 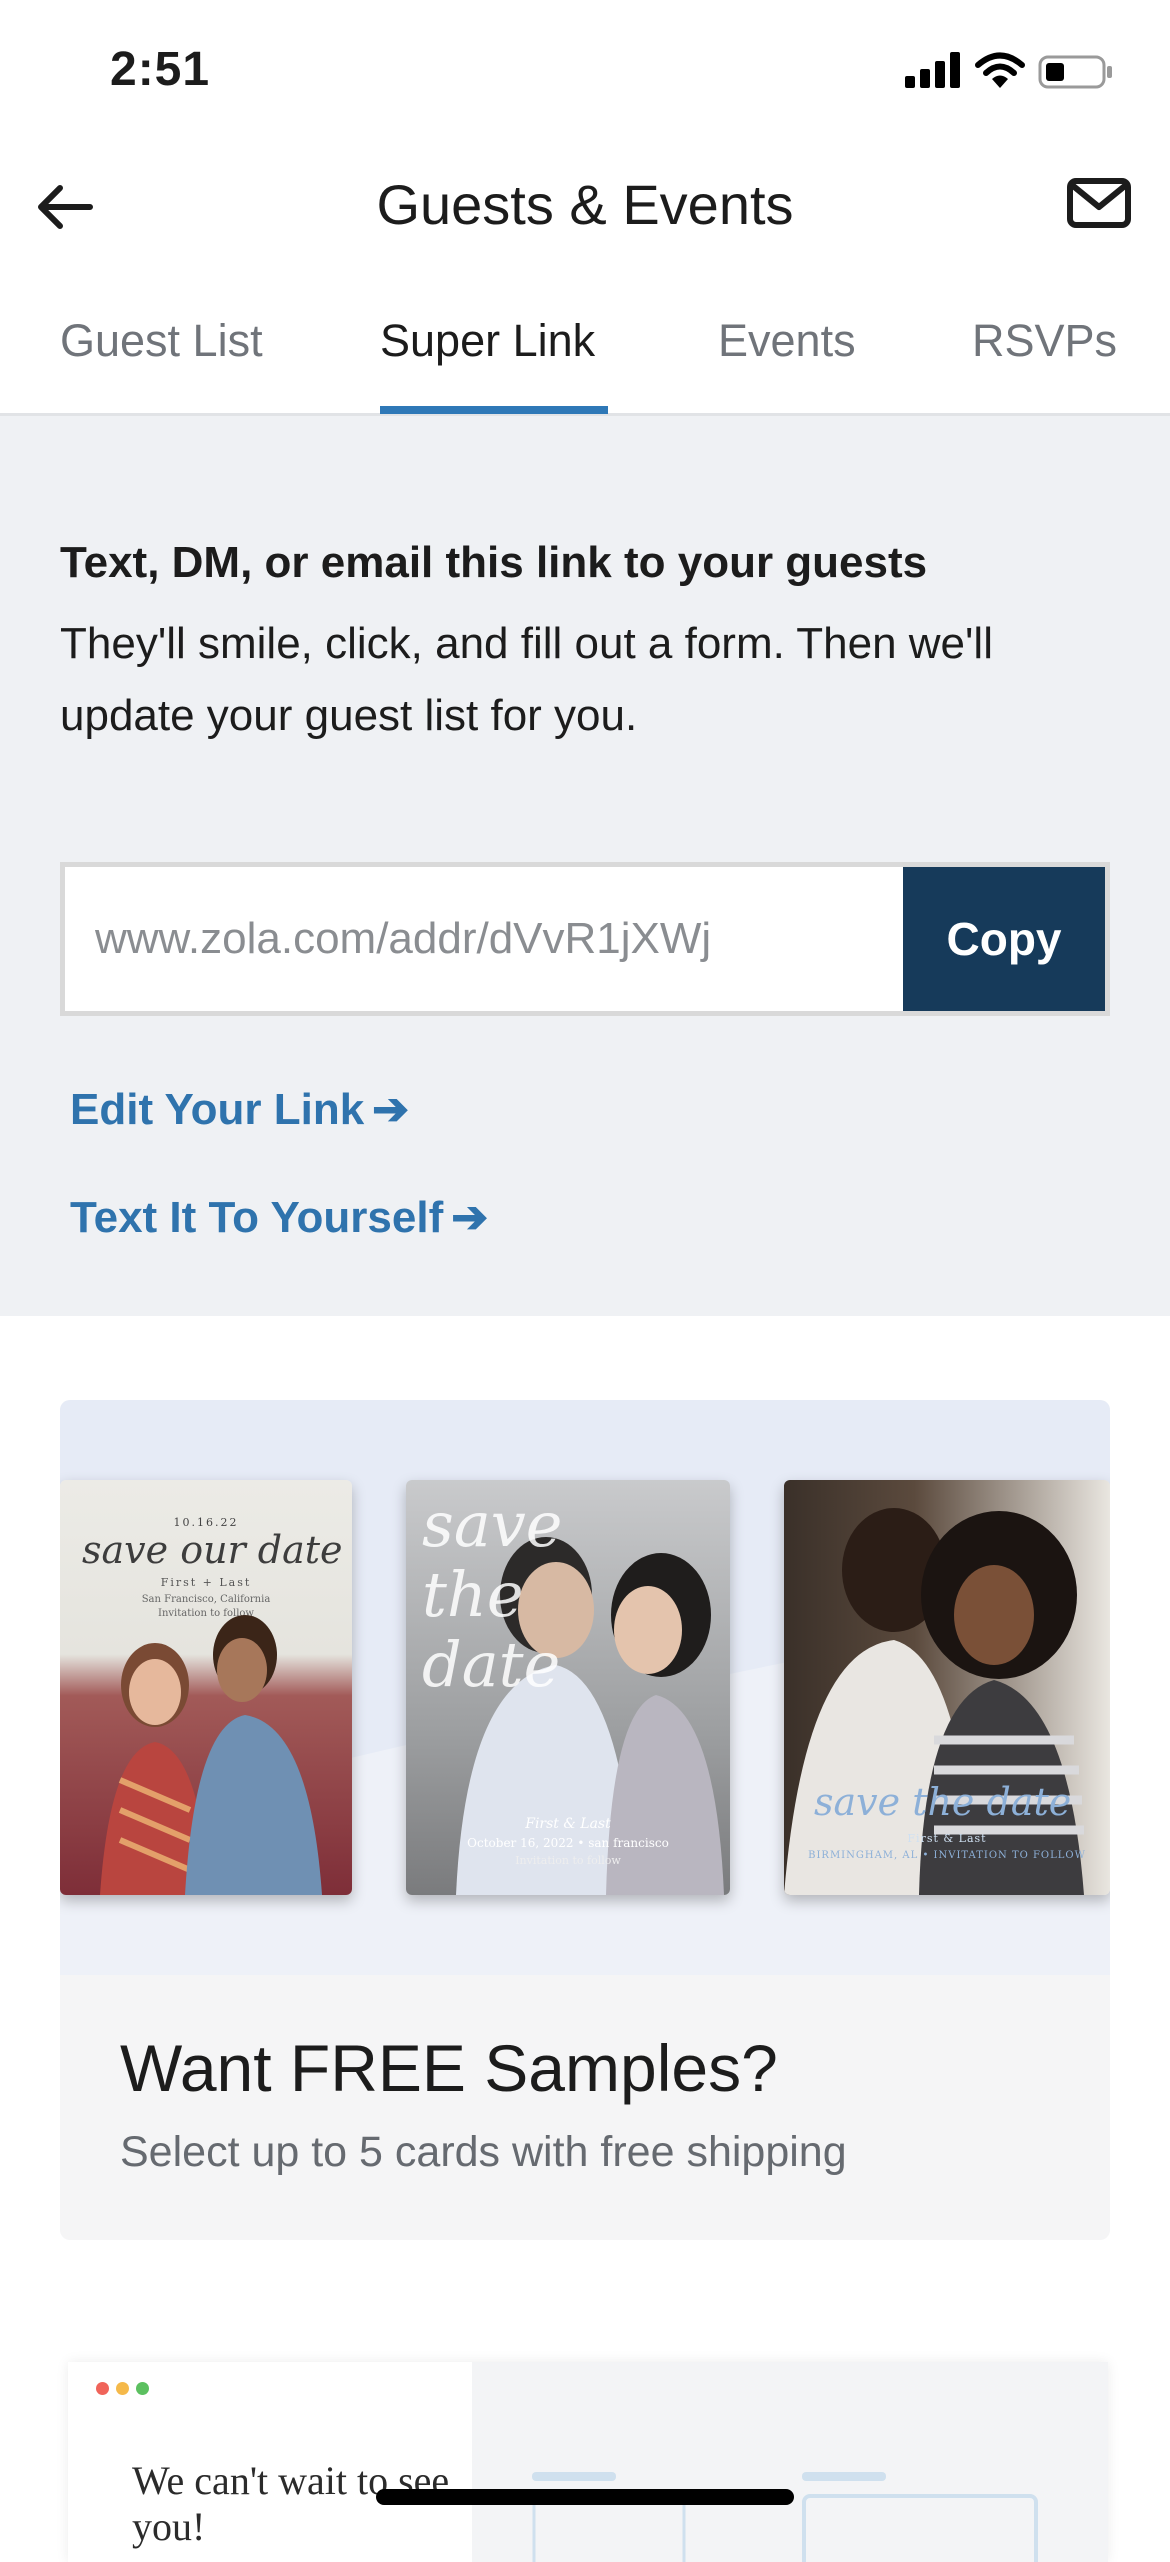 I want to click on mail-button, so click(x=1101, y=205).